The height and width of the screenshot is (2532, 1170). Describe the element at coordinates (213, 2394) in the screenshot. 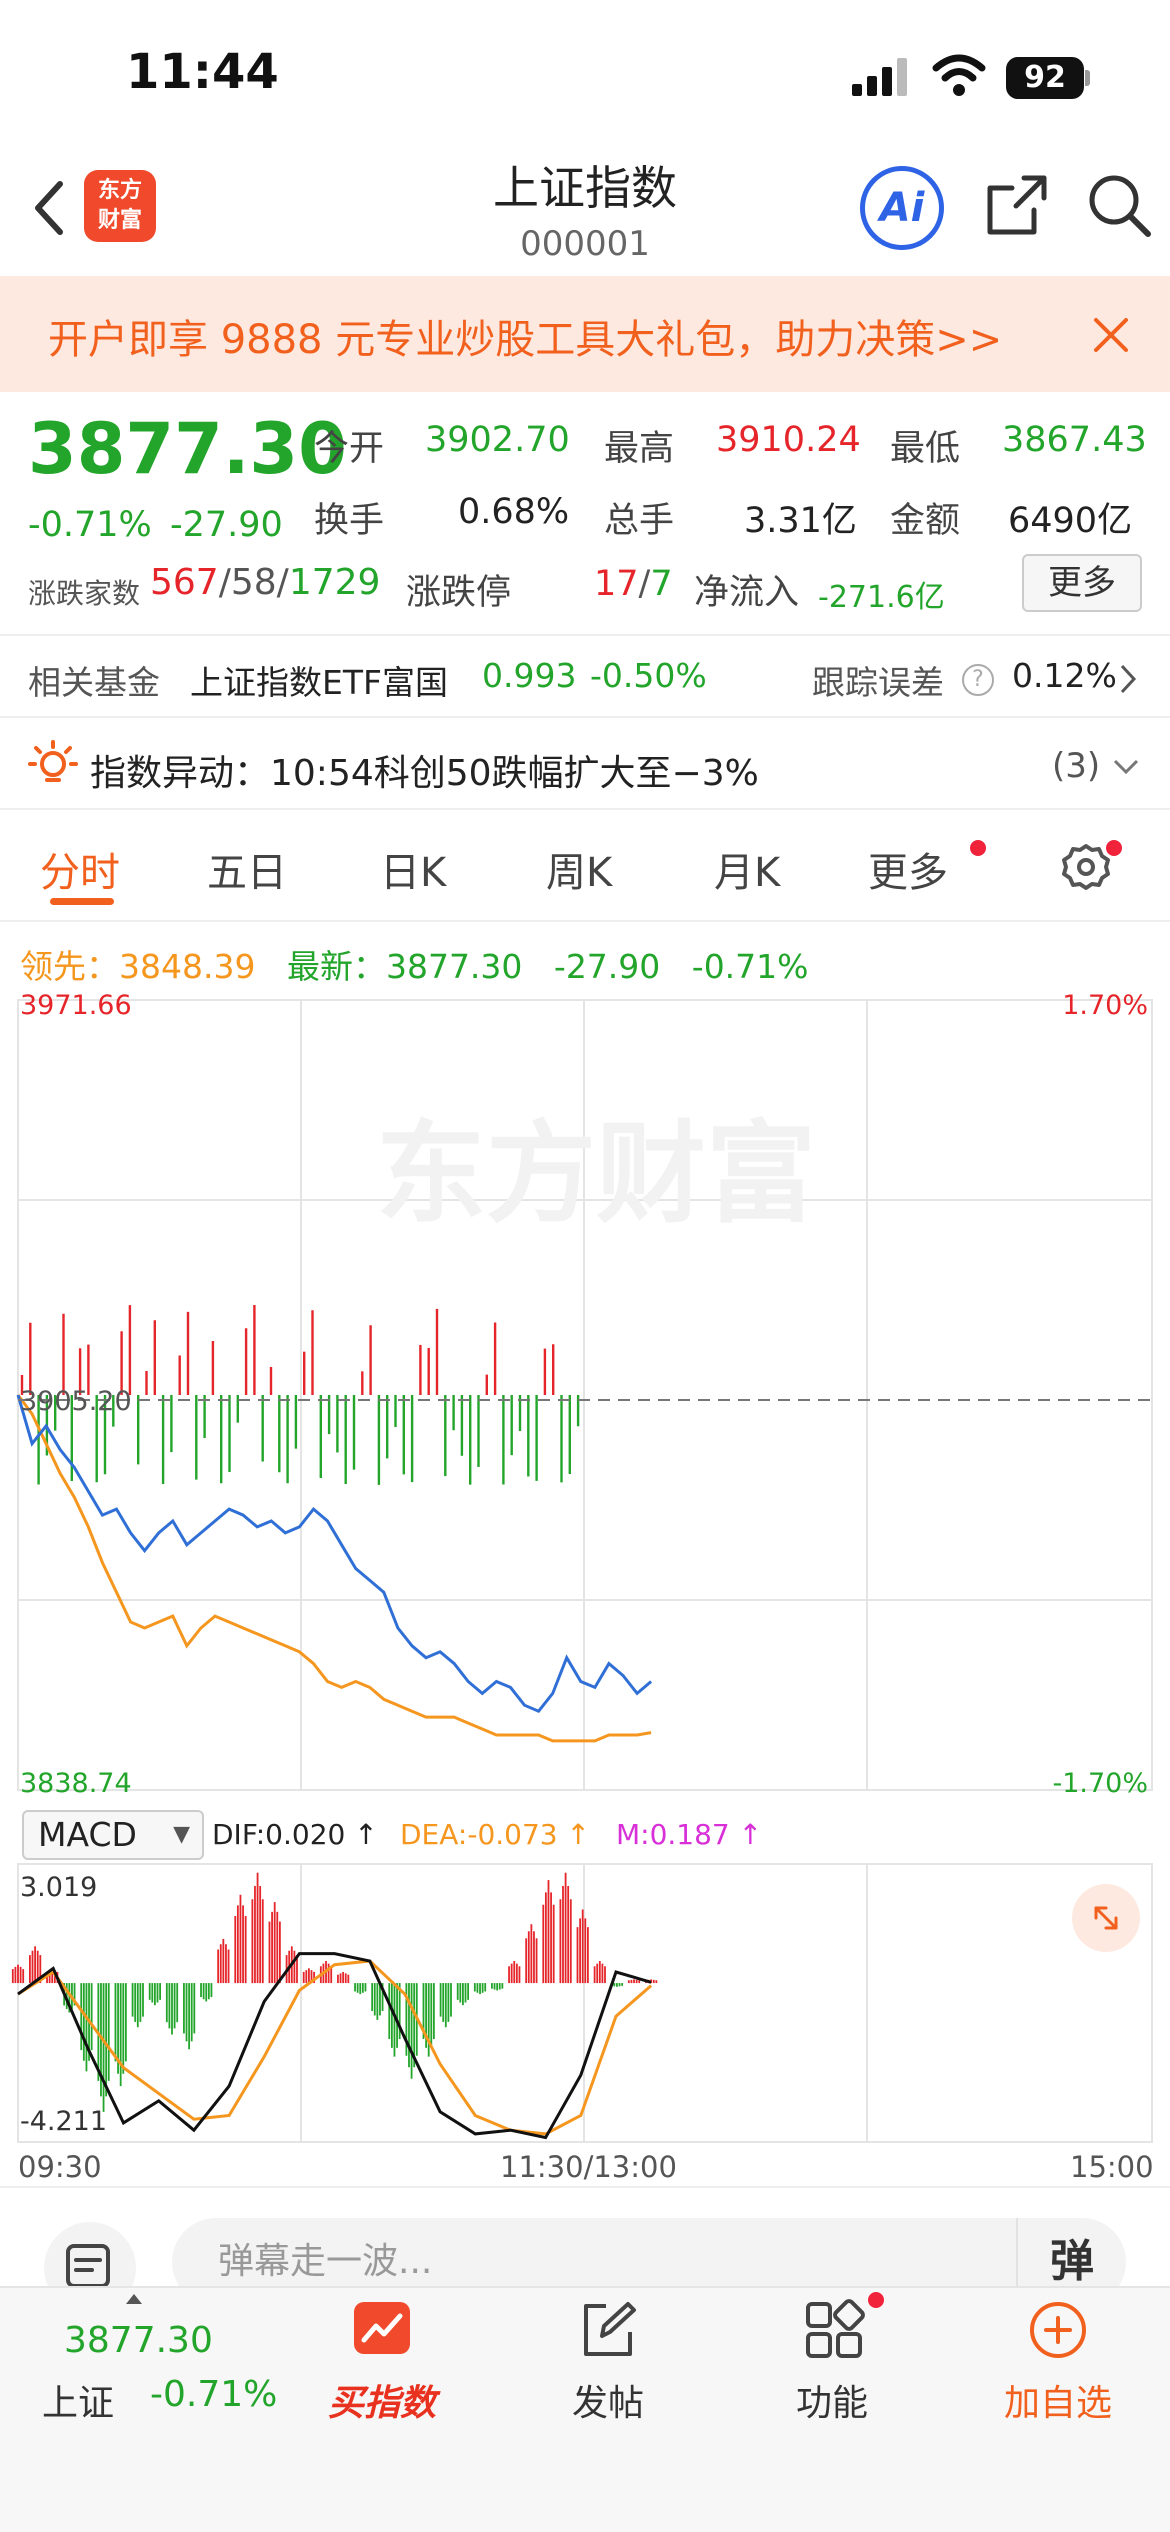

I see `nav-index-pct: -0.71%` at that location.